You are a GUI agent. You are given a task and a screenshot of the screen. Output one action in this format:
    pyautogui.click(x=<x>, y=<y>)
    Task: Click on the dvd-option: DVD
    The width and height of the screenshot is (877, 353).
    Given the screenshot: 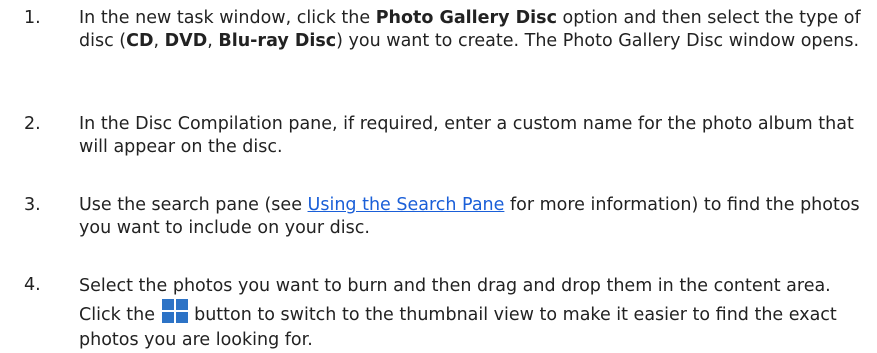 What is the action you would take?
    pyautogui.click(x=186, y=41)
    